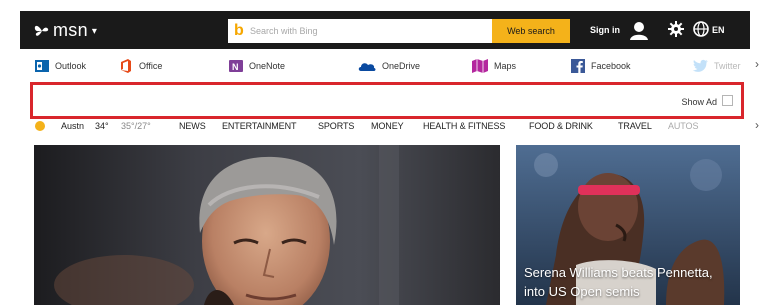 The width and height of the screenshot is (769, 305). Describe the element at coordinates (700, 65) in the screenshot. I see `twitter-icon` at that location.